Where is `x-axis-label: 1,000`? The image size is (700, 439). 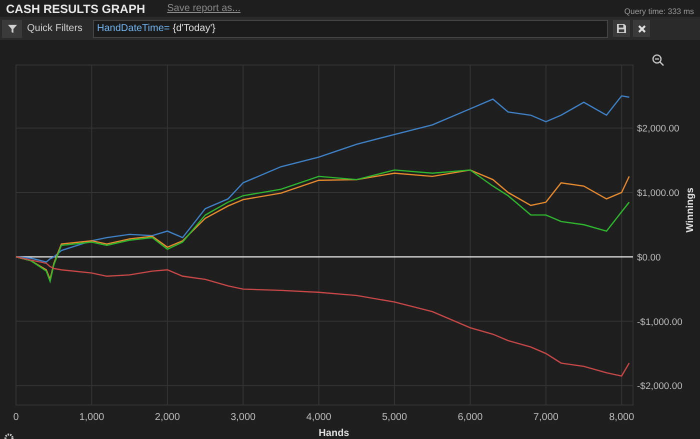 x-axis-label: 1,000 is located at coordinates (91, 417).